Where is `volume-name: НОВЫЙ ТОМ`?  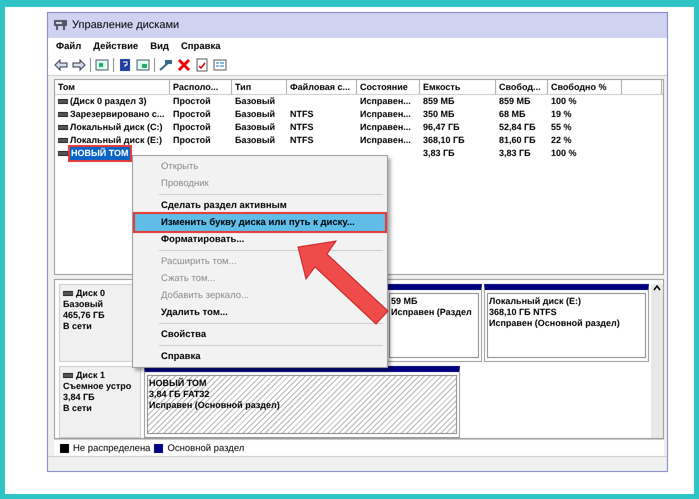 volume-name: НОВЫЙ ТОМ is located at coordinates (100, 153).